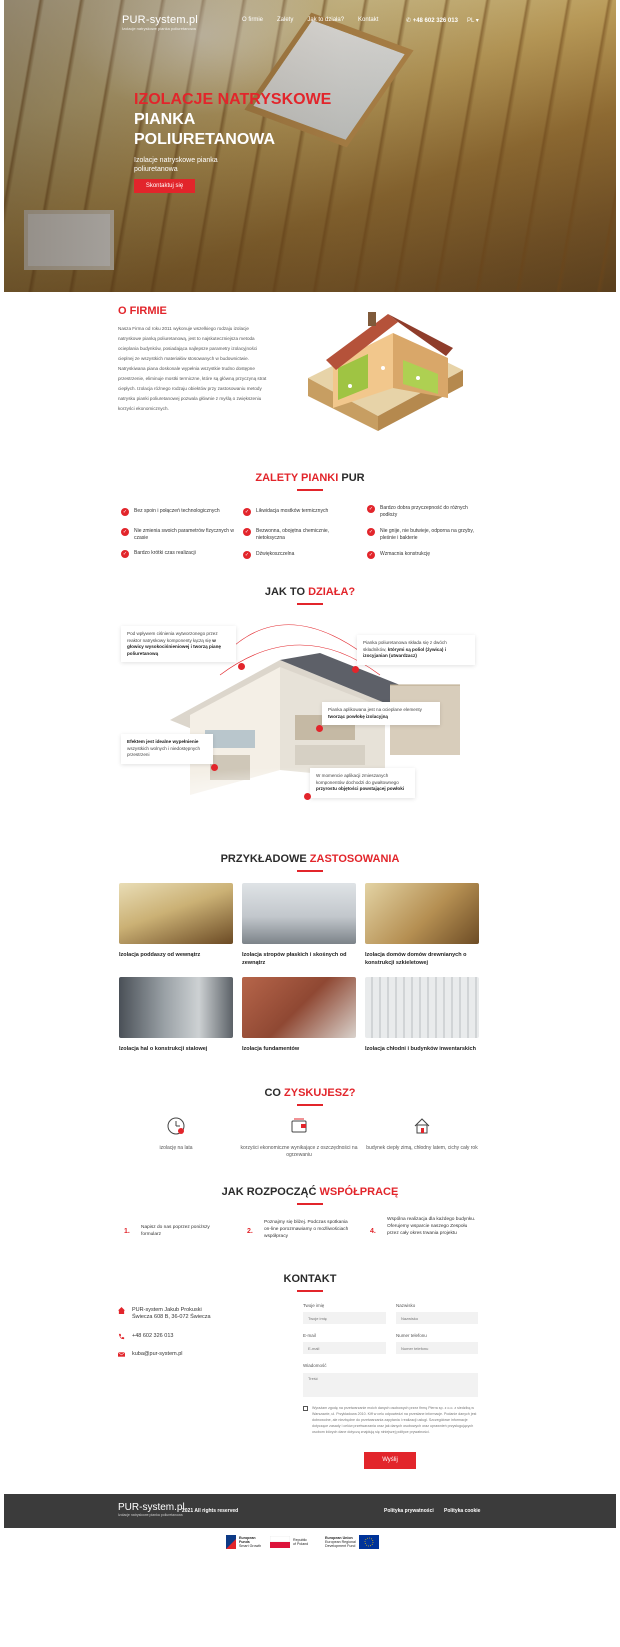 This screenshot has height=1647, width=620. Describe the element at coordinates (175, 1231) in the screenshot. I see `step-text: Napisz do nas poprzez poniższy formularz` at that location.